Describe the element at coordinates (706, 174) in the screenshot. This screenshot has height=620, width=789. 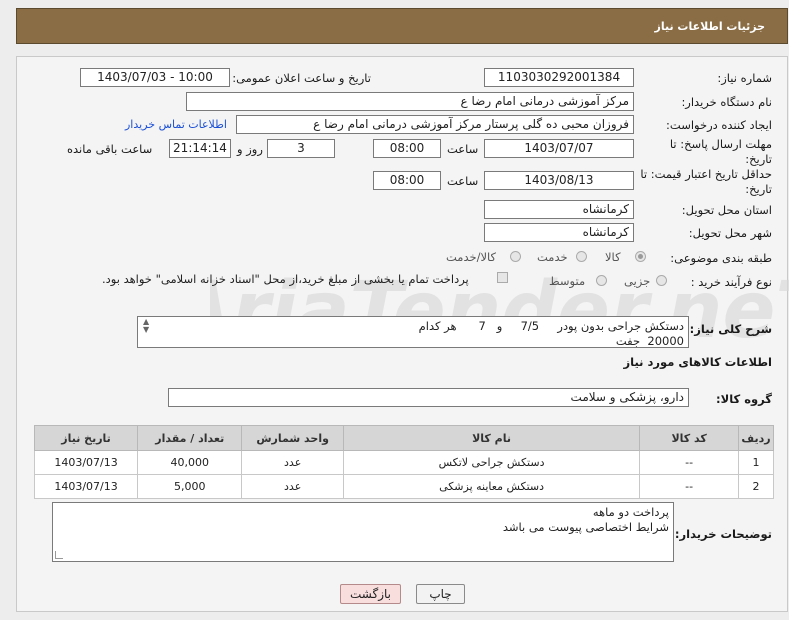
I see `validity-label: حداقل تاریخ اعتبار قیمت: تا` at that location.